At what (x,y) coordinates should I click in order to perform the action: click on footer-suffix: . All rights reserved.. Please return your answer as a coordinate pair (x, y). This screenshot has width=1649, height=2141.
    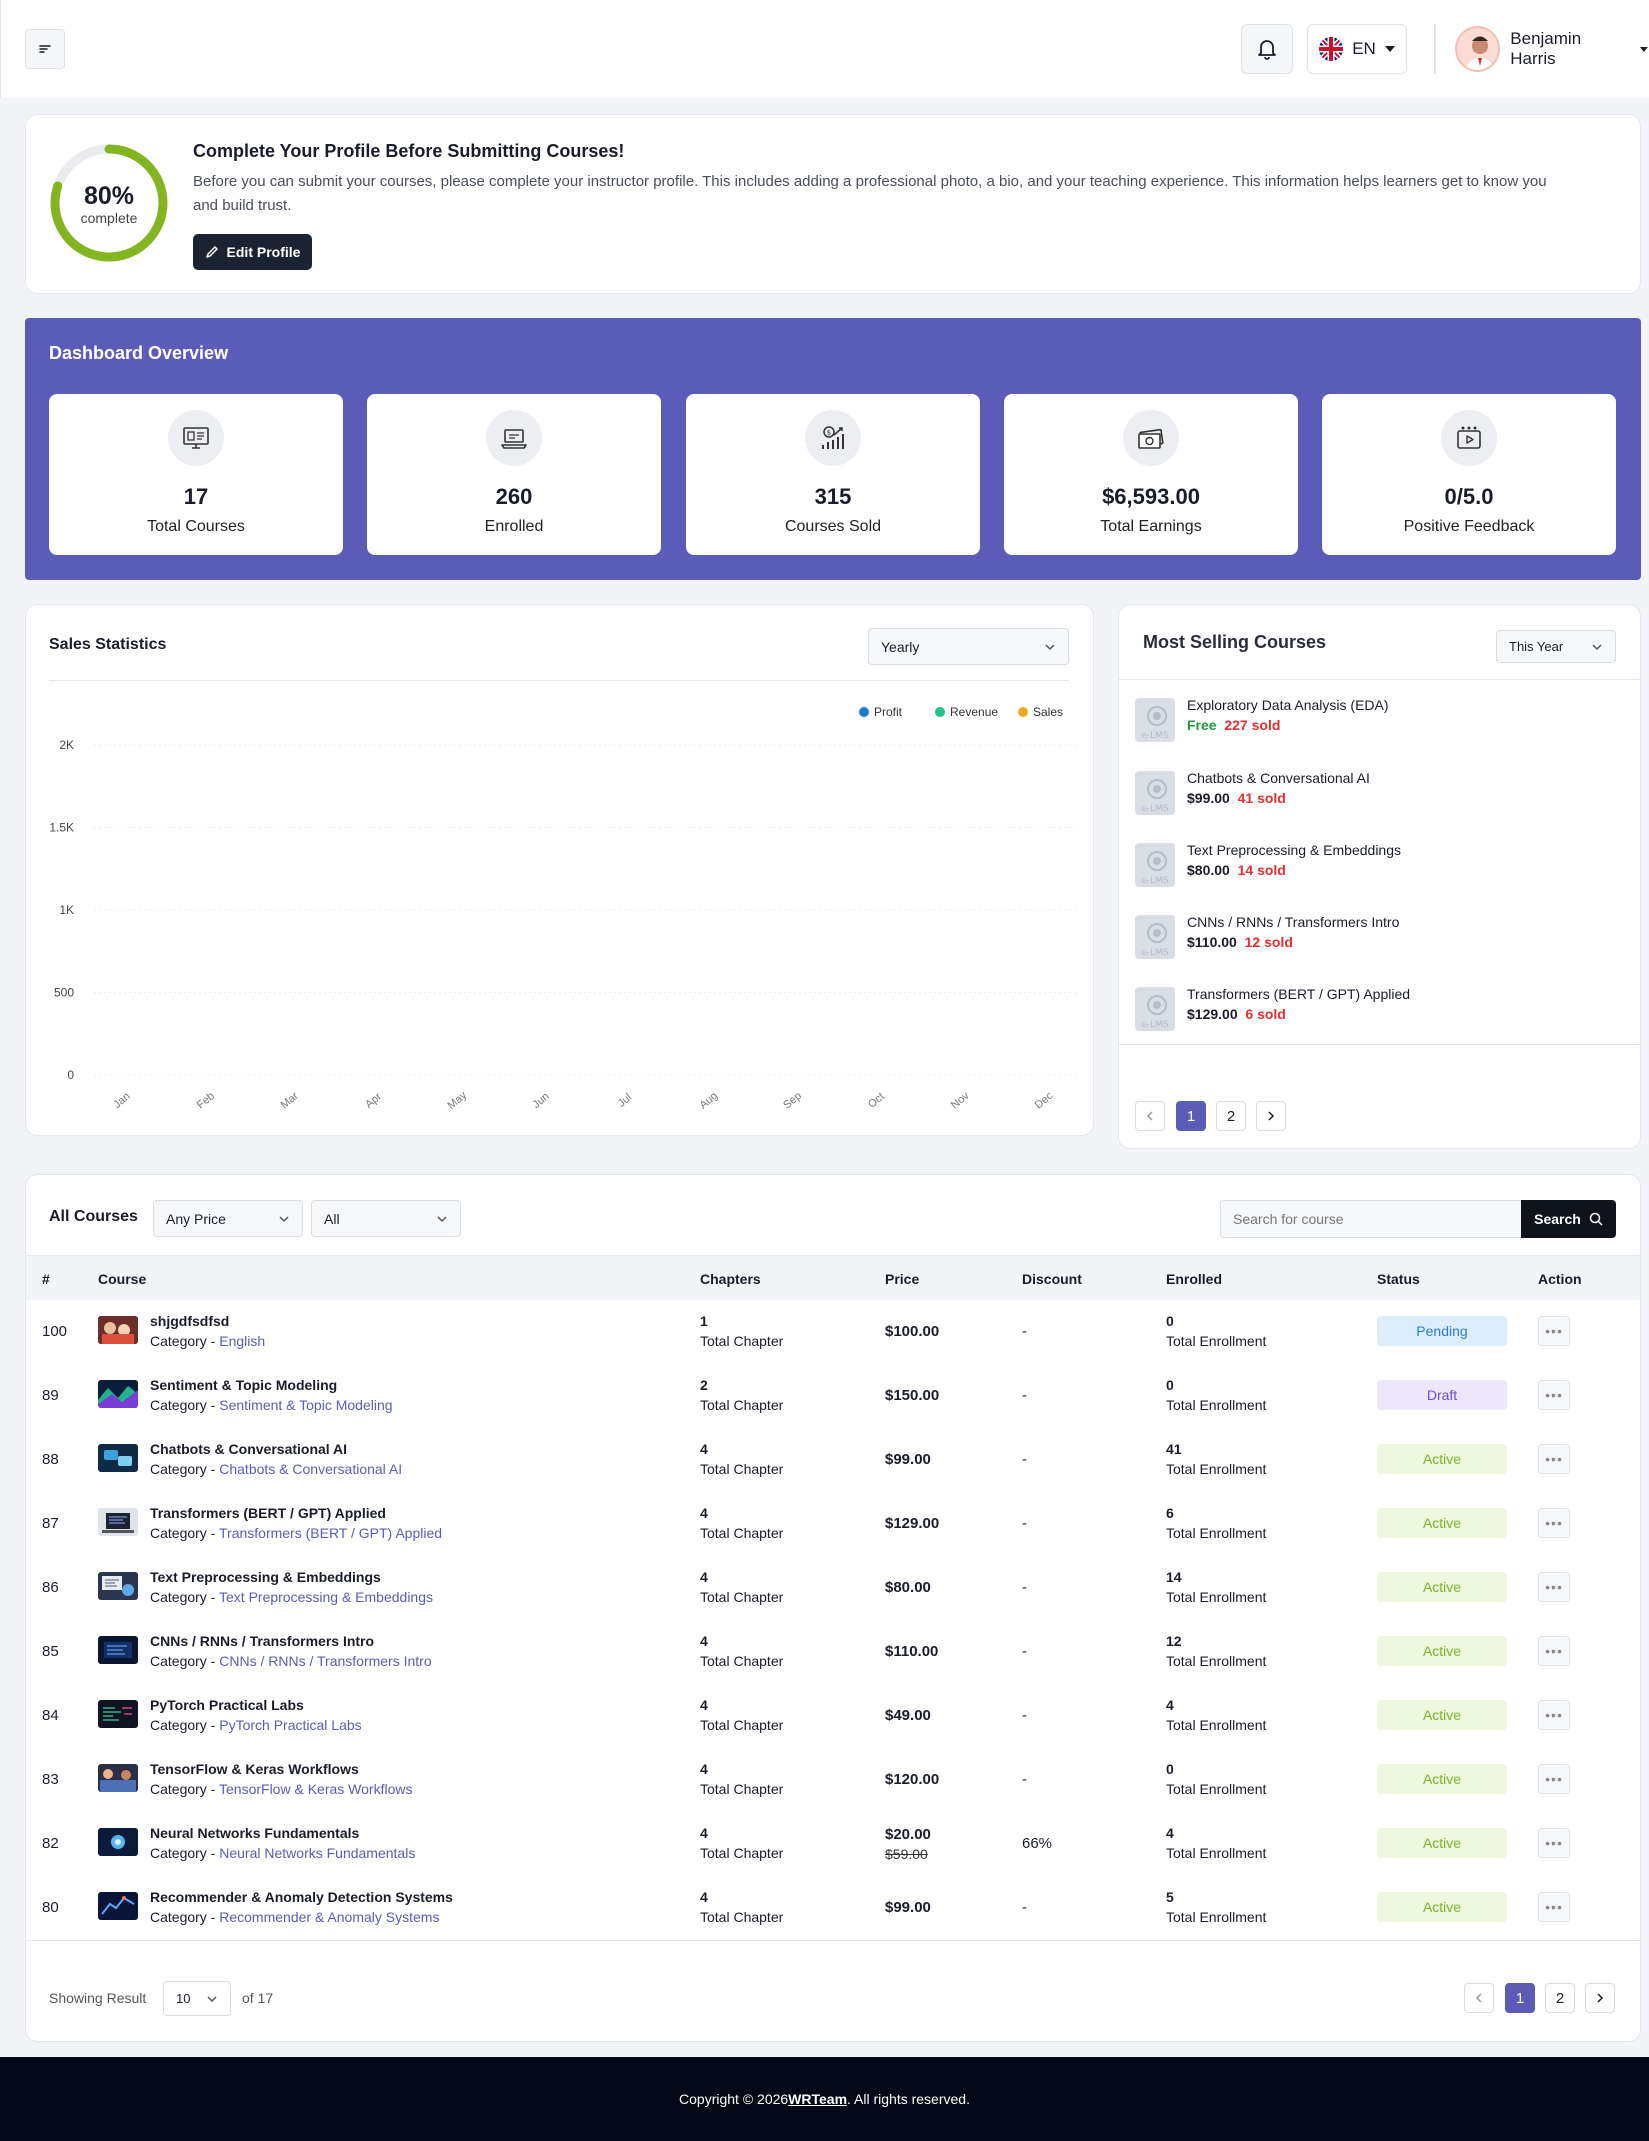
    Looking at the image, I should click on (908, 2099).